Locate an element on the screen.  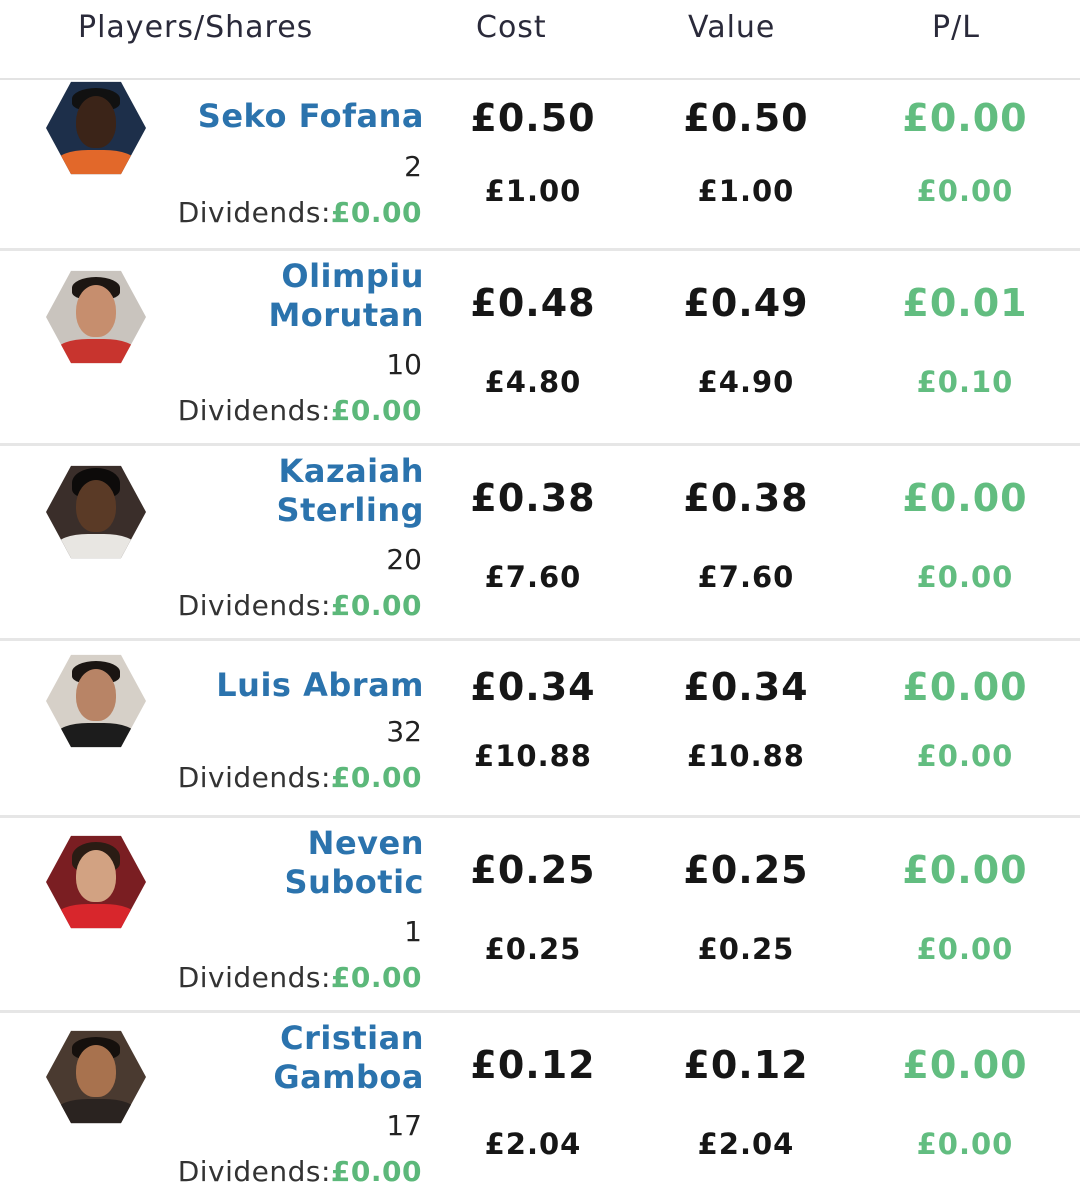
player-name-line: Kazaiah is located at coordinates (351, 471).